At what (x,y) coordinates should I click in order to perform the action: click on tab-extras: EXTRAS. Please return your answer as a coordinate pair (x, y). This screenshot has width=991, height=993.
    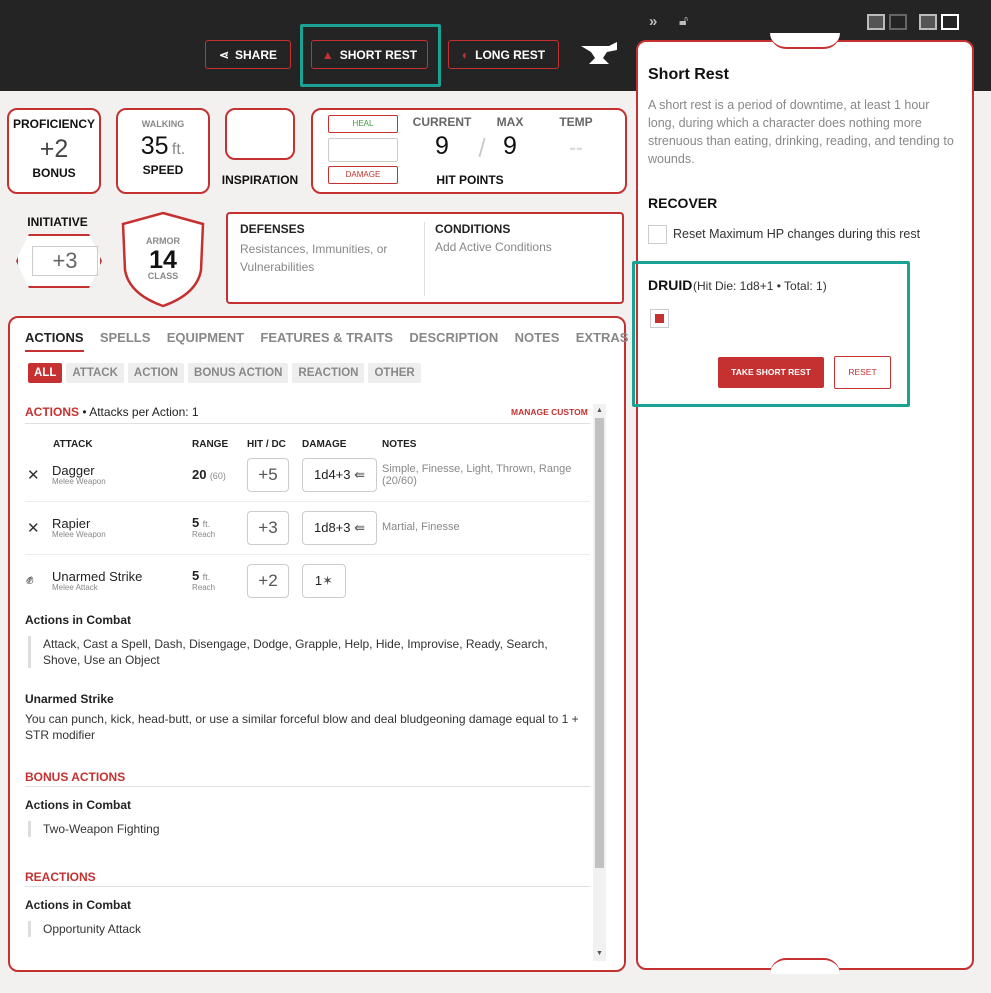
    Looking at the image, I should click on (602, 337).